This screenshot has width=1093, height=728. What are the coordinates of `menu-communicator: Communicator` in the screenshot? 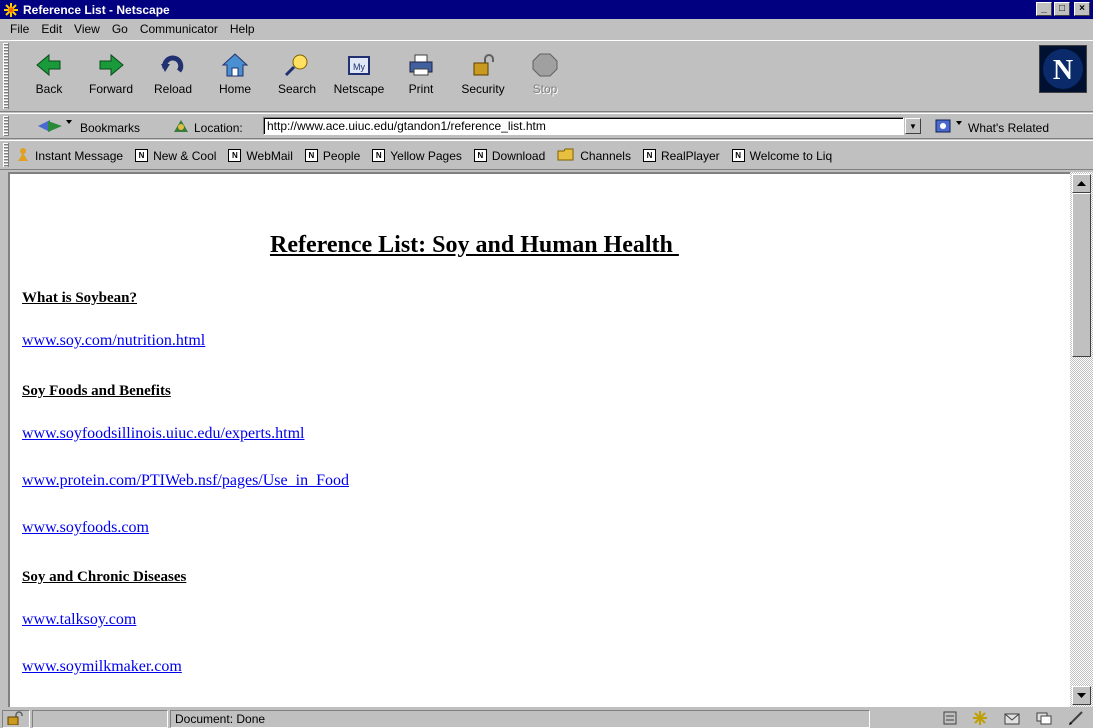 It's located at (179, 29).